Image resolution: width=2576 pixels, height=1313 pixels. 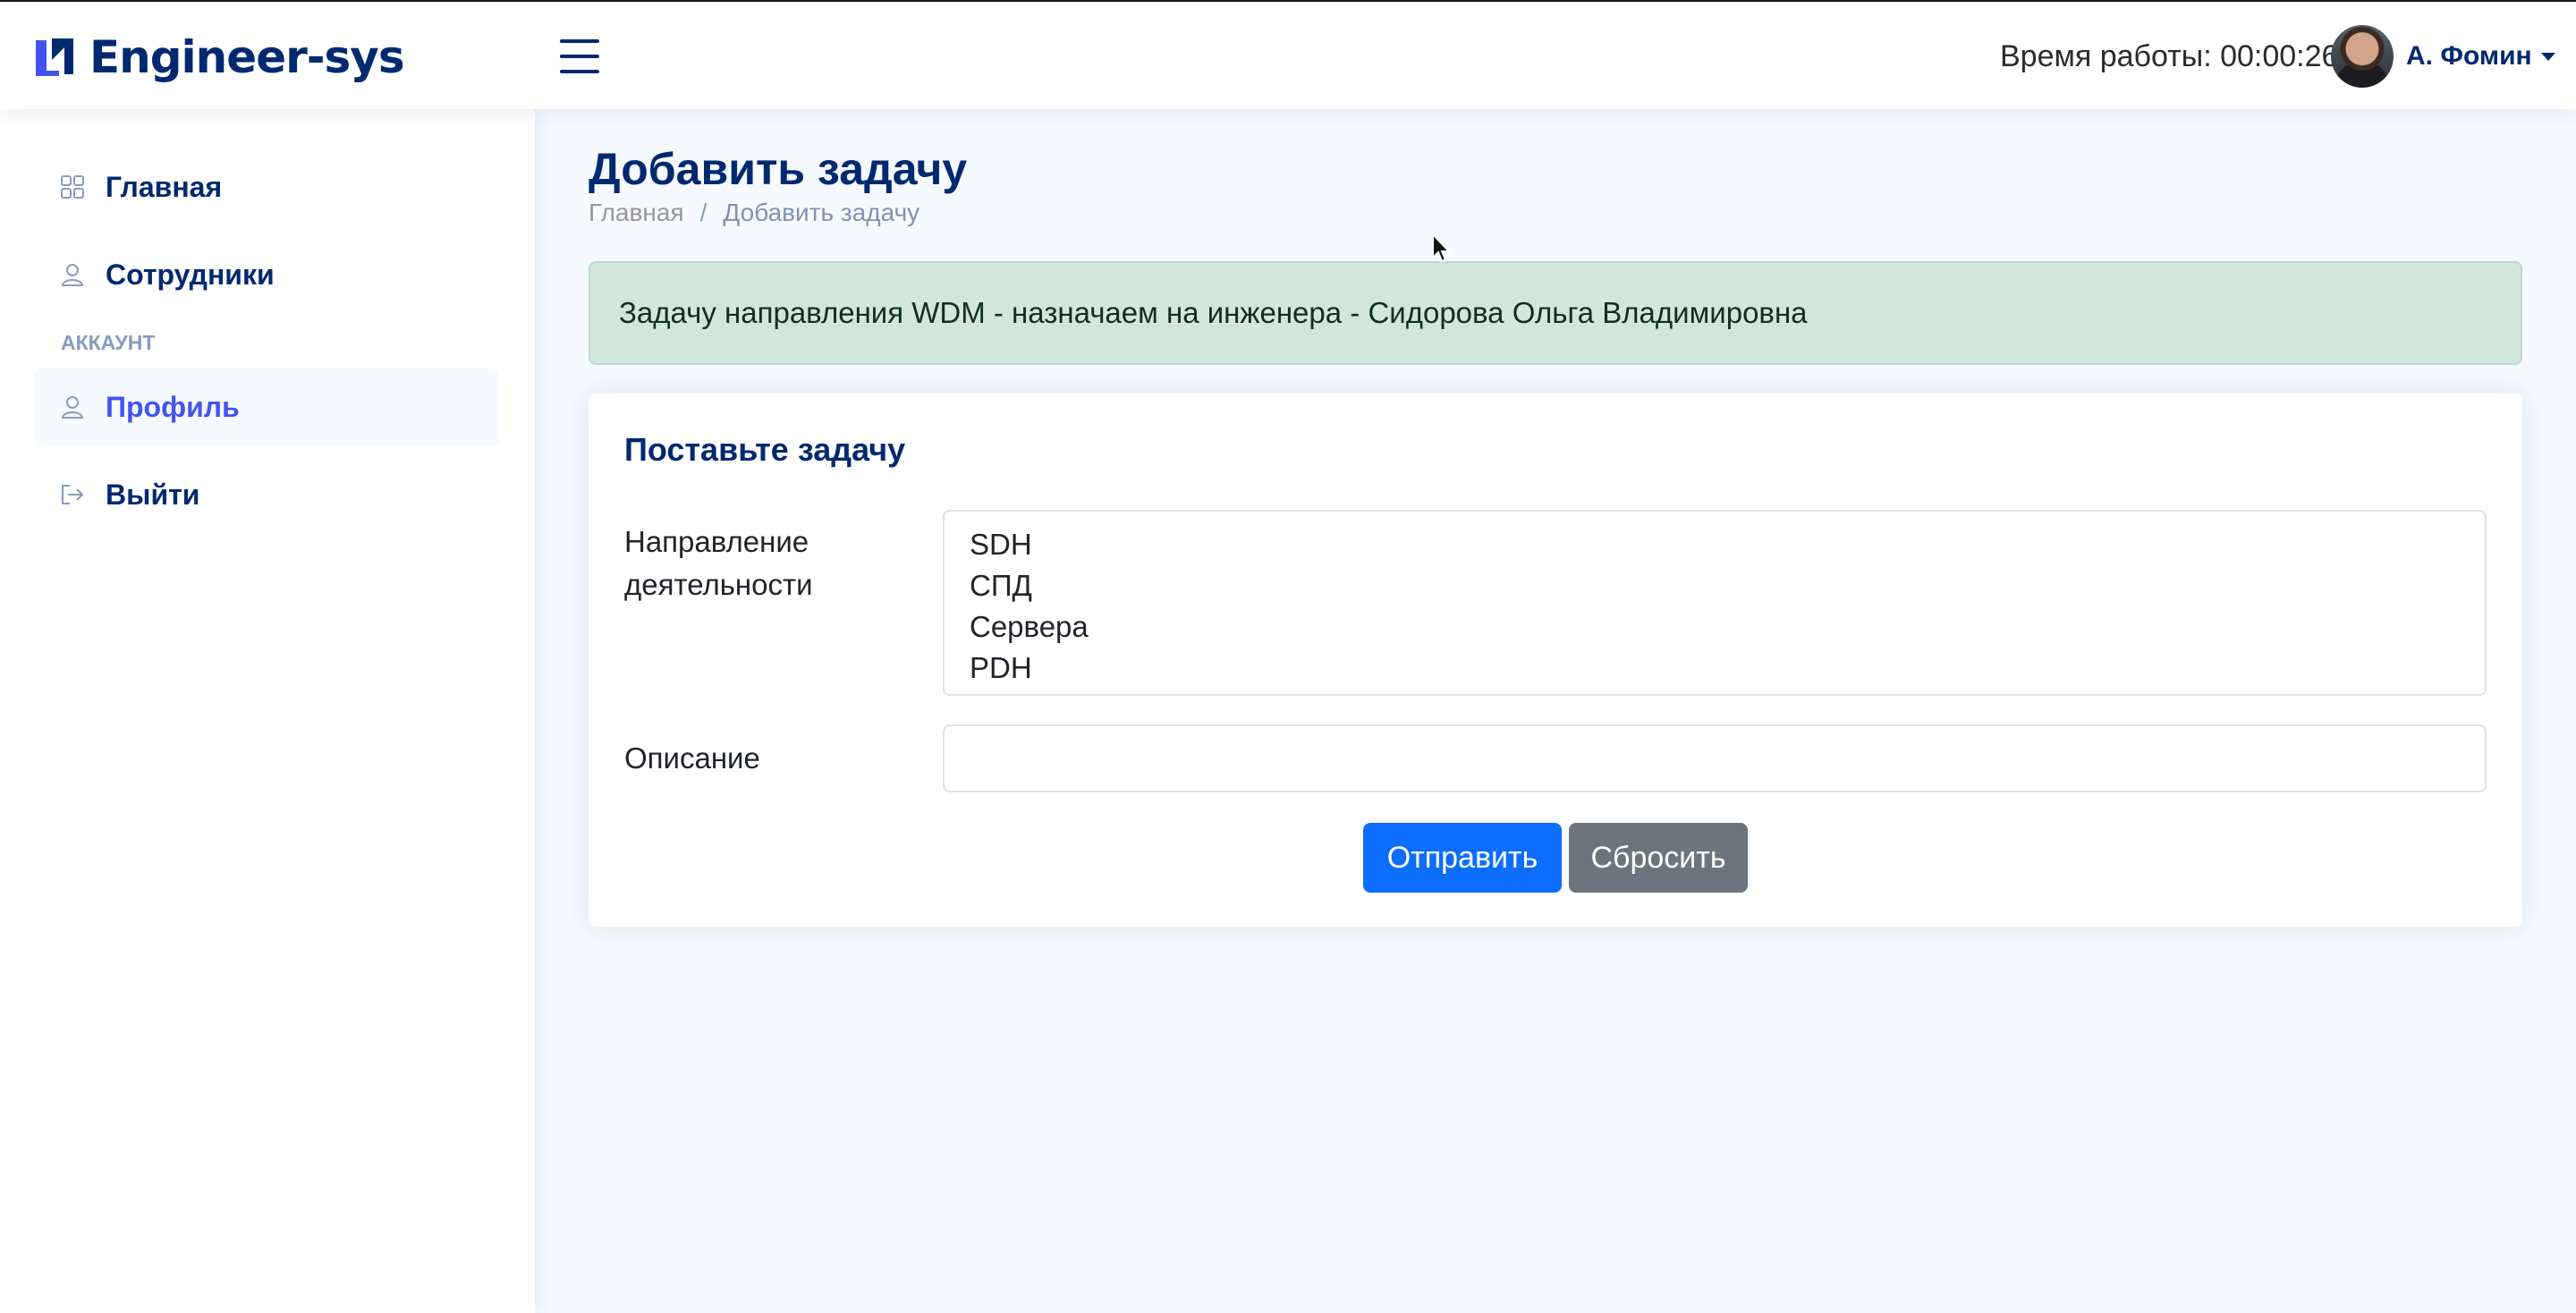 What do you see at coordinates (581, 57) in the screenshot?
I see `hamburger-icon` at bounding box center [581, 57].